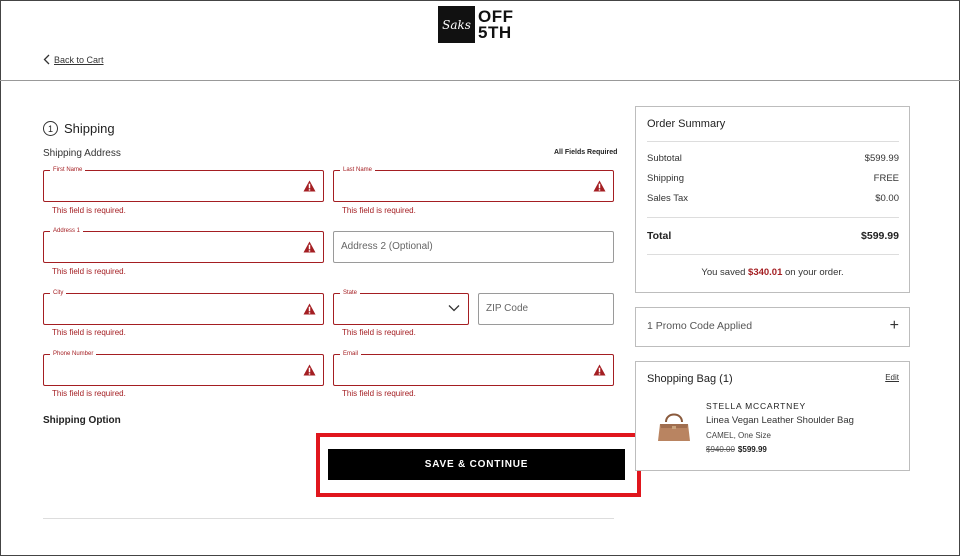 This screenshot has height=556, width=960. Describe the element at coordinates (892, 377) in the screenshot. I see `edit-bag-link: Edit` at that location.